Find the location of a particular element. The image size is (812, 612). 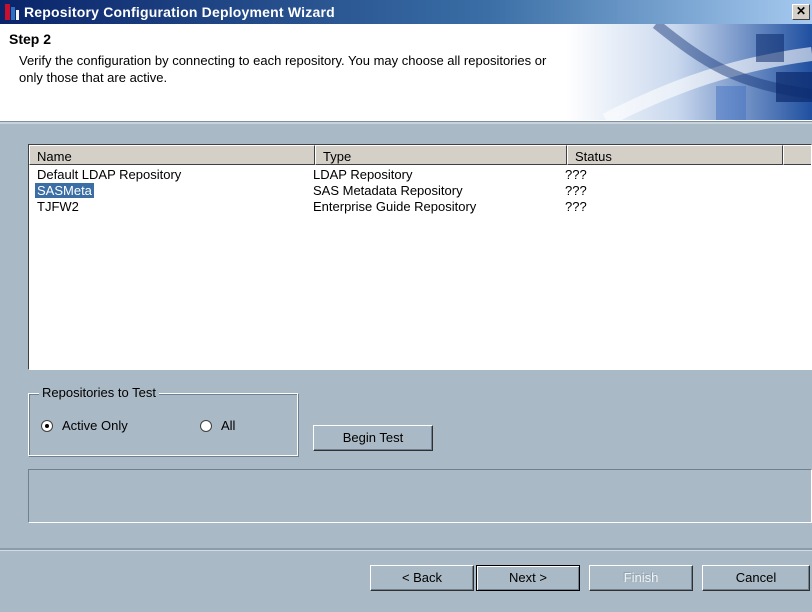

list-item: TJFW2 Enterprise Guide Repository ??? is located at coordinates (420, 207).